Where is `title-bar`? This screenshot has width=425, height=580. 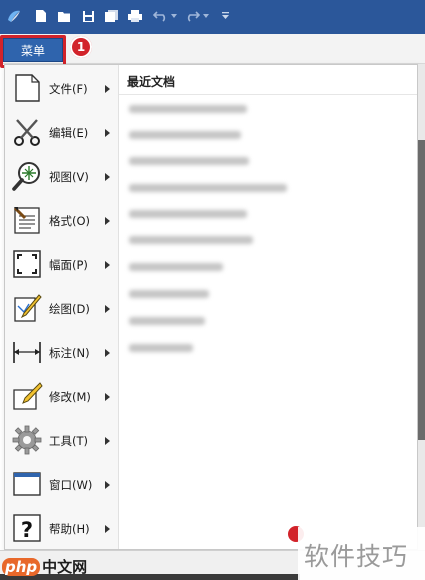 title-bar is located at coordinates (212, 17).